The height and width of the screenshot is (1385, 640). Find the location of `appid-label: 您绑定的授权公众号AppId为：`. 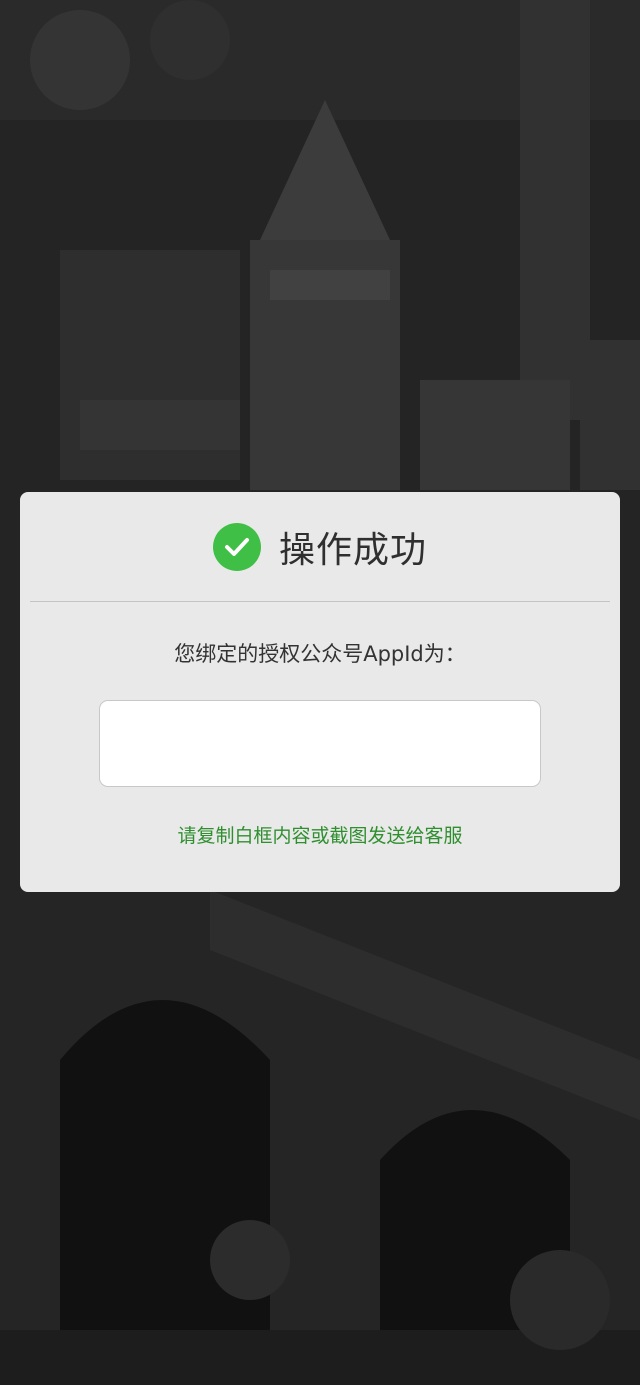

appid-label: 您绑定的授权公众号AppId为： is located at coordinates (320, 654).